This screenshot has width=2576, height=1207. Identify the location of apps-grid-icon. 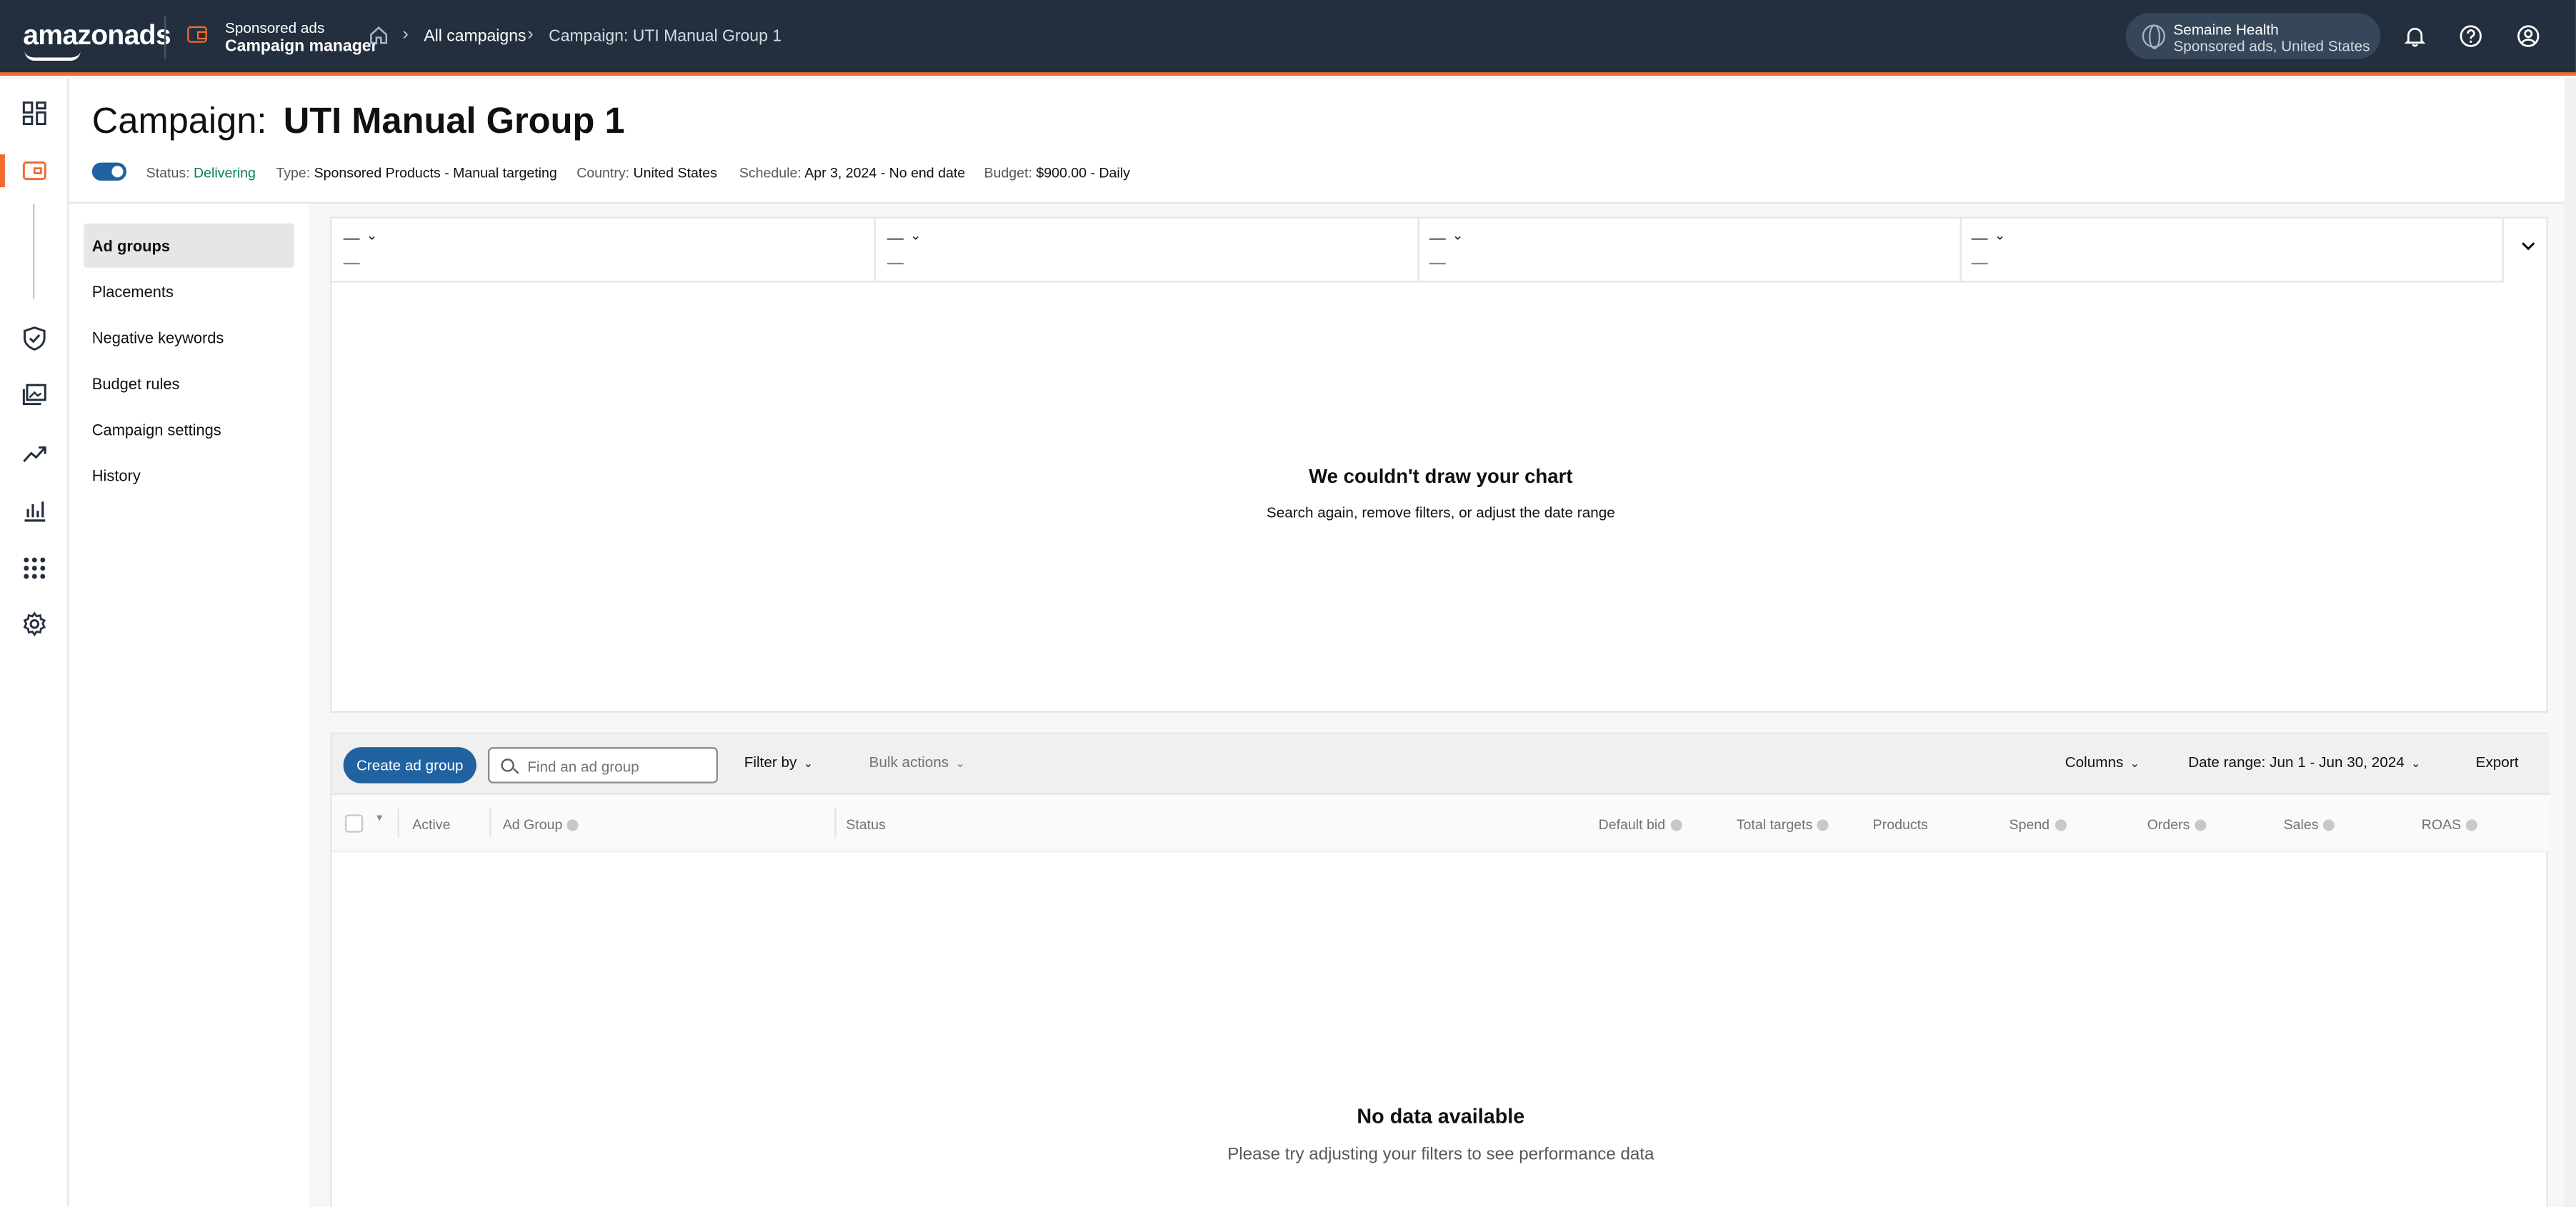
(35, 568).